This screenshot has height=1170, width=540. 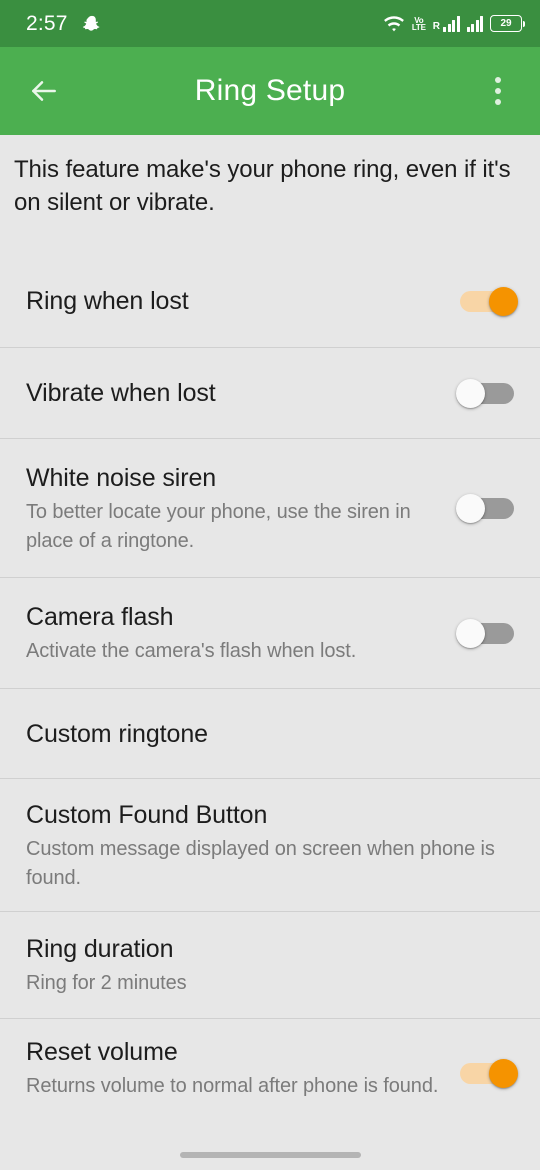 What do you see at coordinates (487, 301) in the screenshot?
I see `toggle-ring-when-lost` at bounding box center [487, 301].